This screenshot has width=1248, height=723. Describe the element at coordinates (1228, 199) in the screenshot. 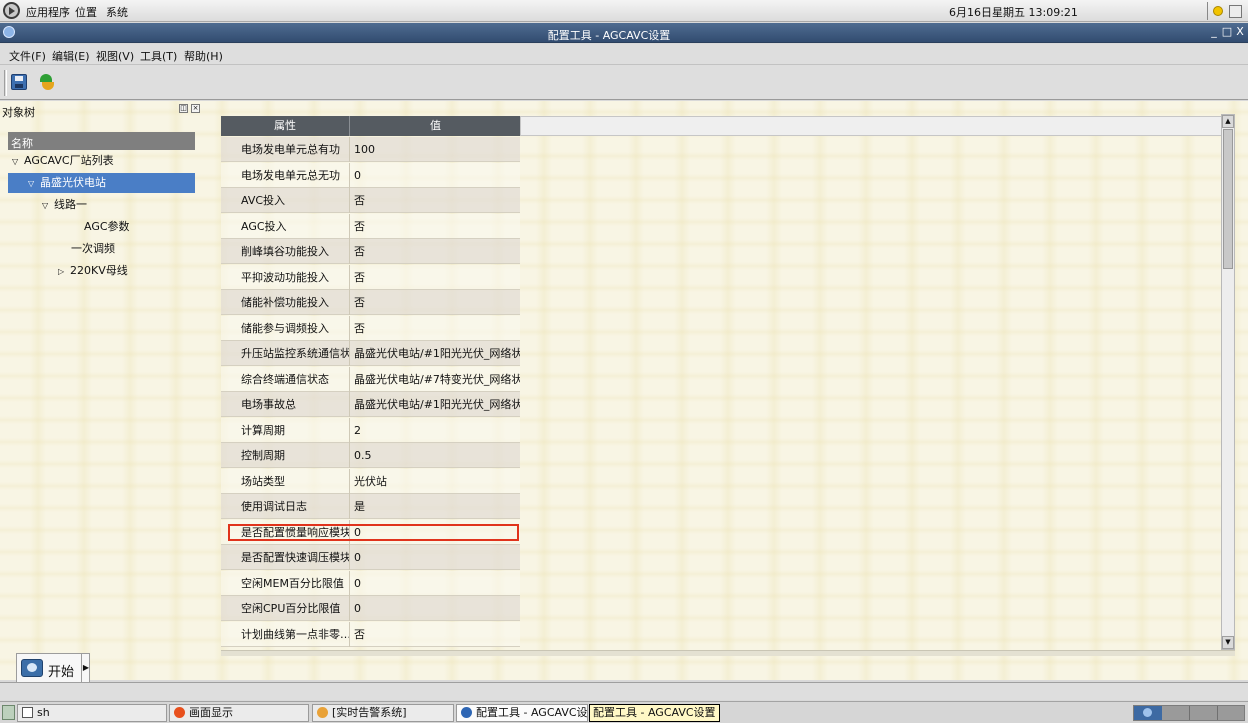

I see `scroll-thumb` at that location.